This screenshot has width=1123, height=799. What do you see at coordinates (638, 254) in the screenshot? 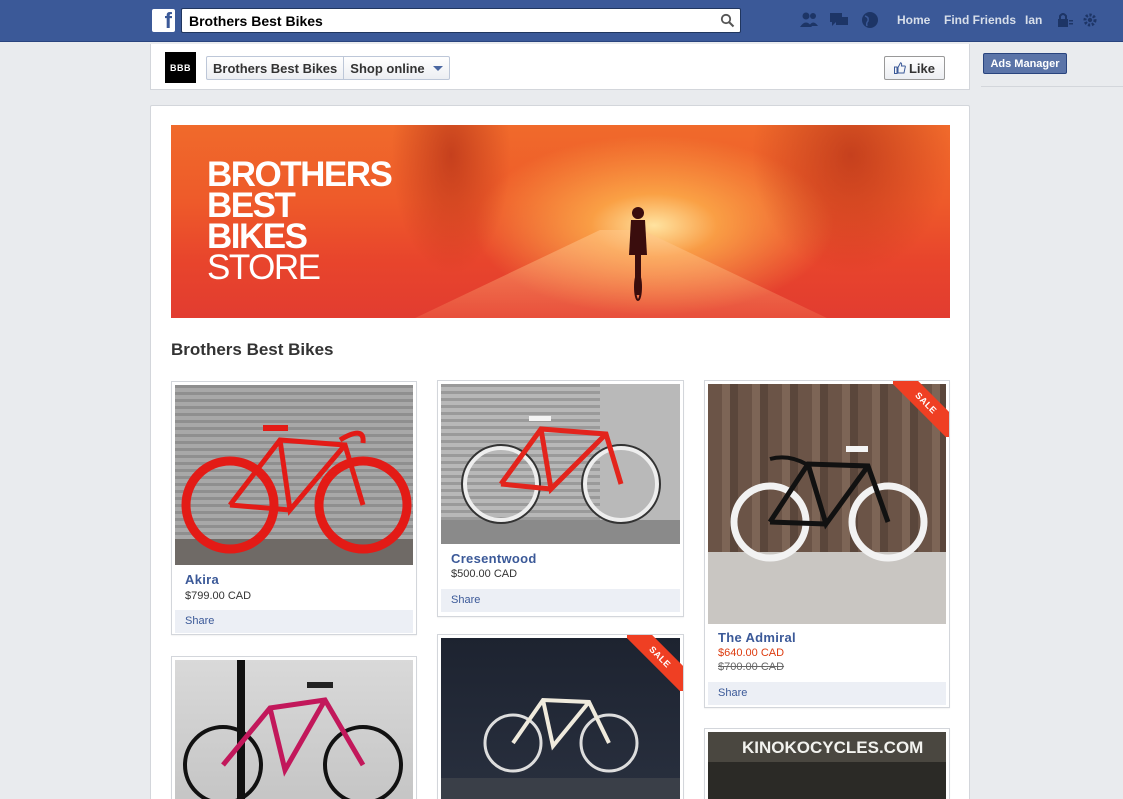
I see `cyclist-silhouette` at bounding box center [638, 254].